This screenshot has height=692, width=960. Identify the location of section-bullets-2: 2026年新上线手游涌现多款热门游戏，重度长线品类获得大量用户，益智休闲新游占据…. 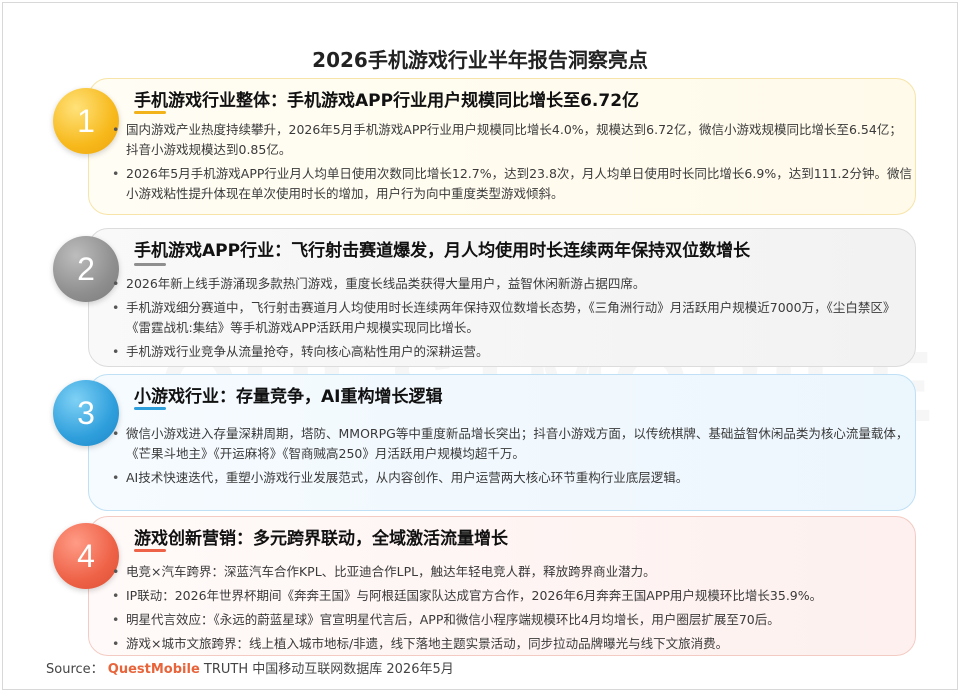
(512, 320).